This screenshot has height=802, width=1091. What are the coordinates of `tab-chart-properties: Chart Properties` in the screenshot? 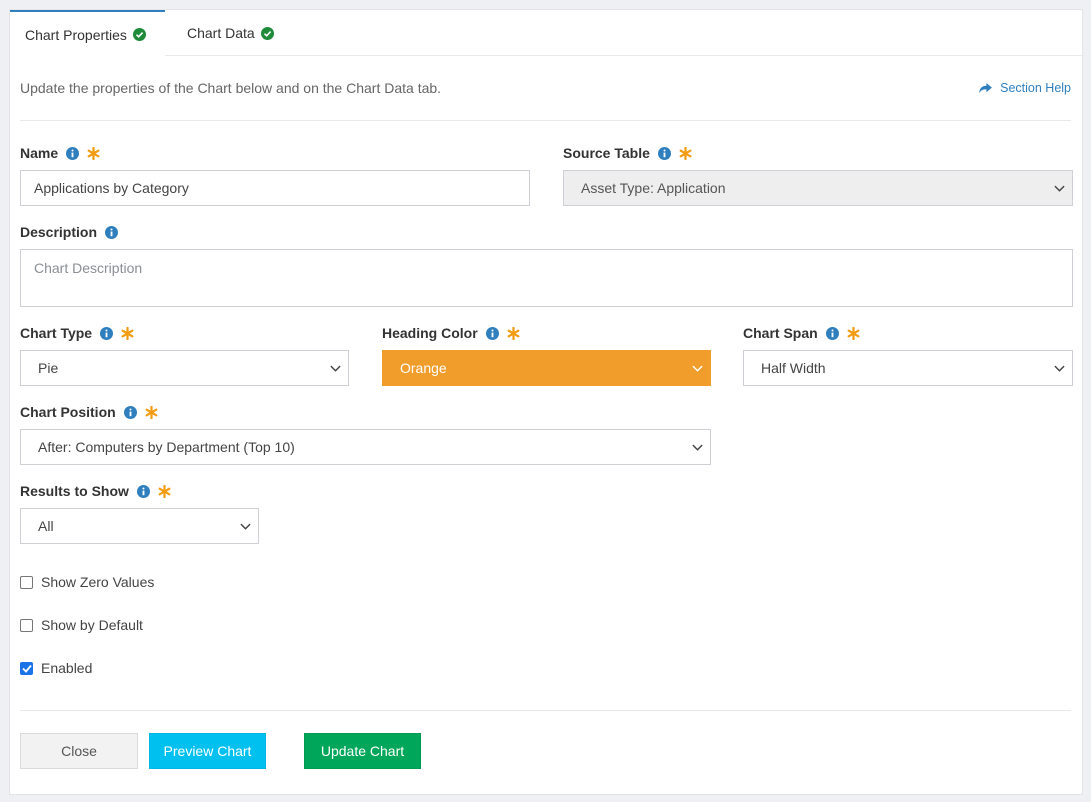 It's located at (87, 33).